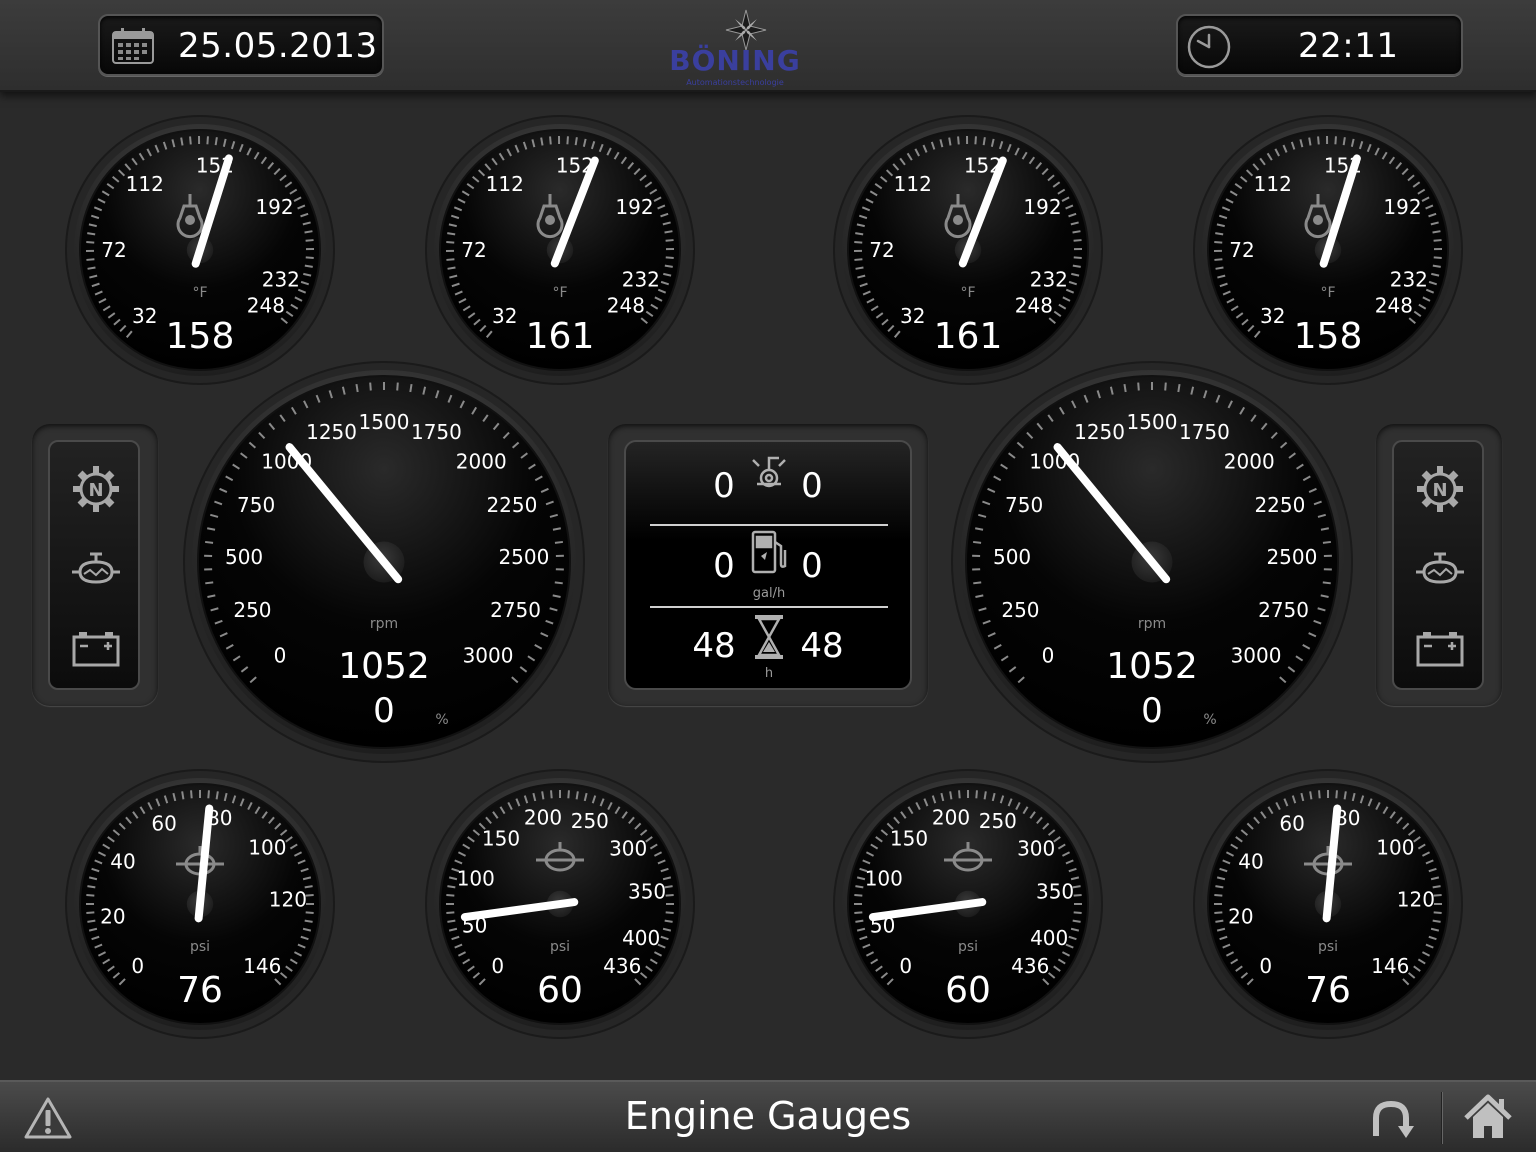 The width and height of the screenshot is (1536, 1152). I want to click on engine-load-unit: %, so click(441, 720).